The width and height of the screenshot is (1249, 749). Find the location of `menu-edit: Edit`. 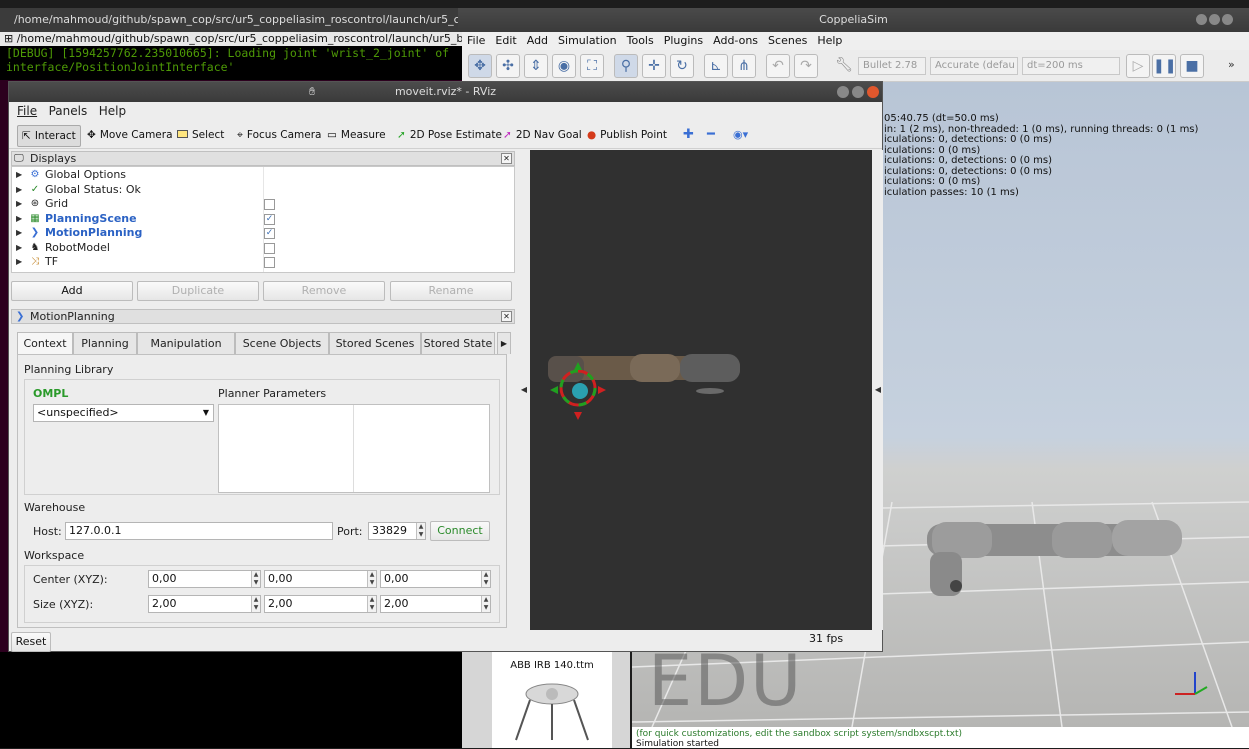

menu-edit: Edit is located at coordinates (505, 41).